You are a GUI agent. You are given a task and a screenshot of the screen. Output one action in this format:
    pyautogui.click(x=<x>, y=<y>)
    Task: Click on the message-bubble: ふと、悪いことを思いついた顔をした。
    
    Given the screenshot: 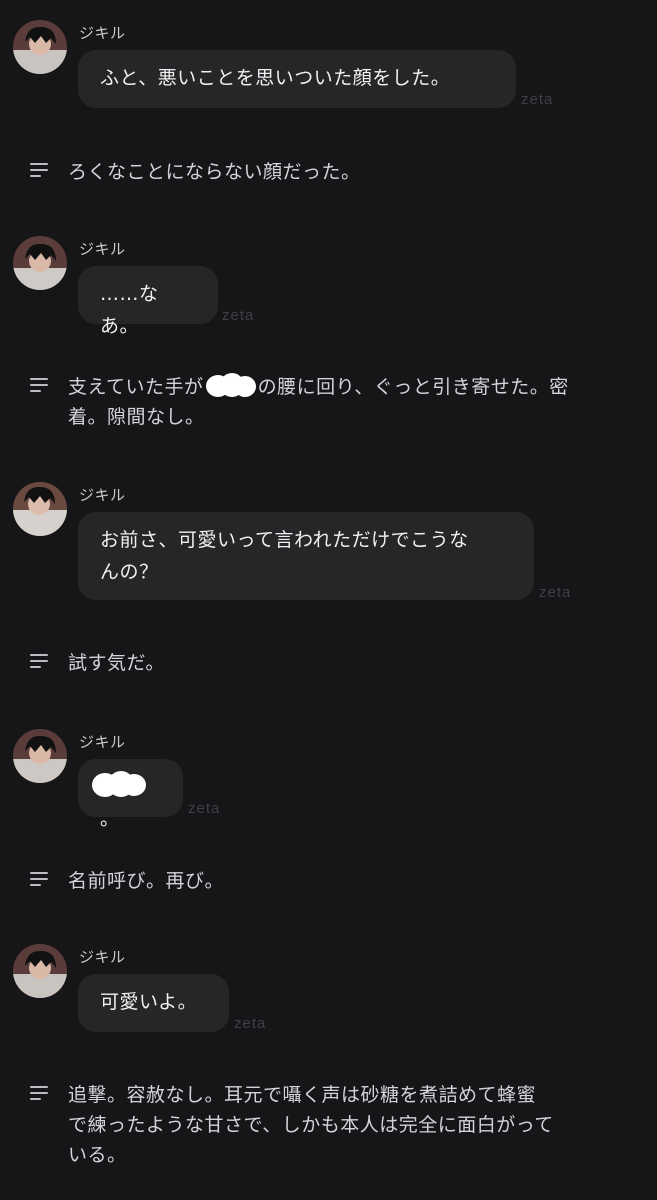 What is the action you would take?
    pyautogui.click(x=297, y=79)
    